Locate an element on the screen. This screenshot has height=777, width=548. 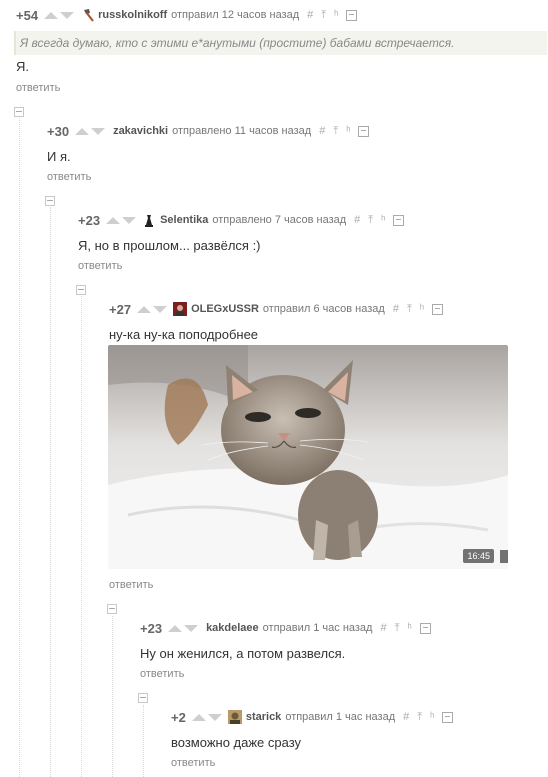
image-timestamp: 16:45 is located at coordinates (478, 556).